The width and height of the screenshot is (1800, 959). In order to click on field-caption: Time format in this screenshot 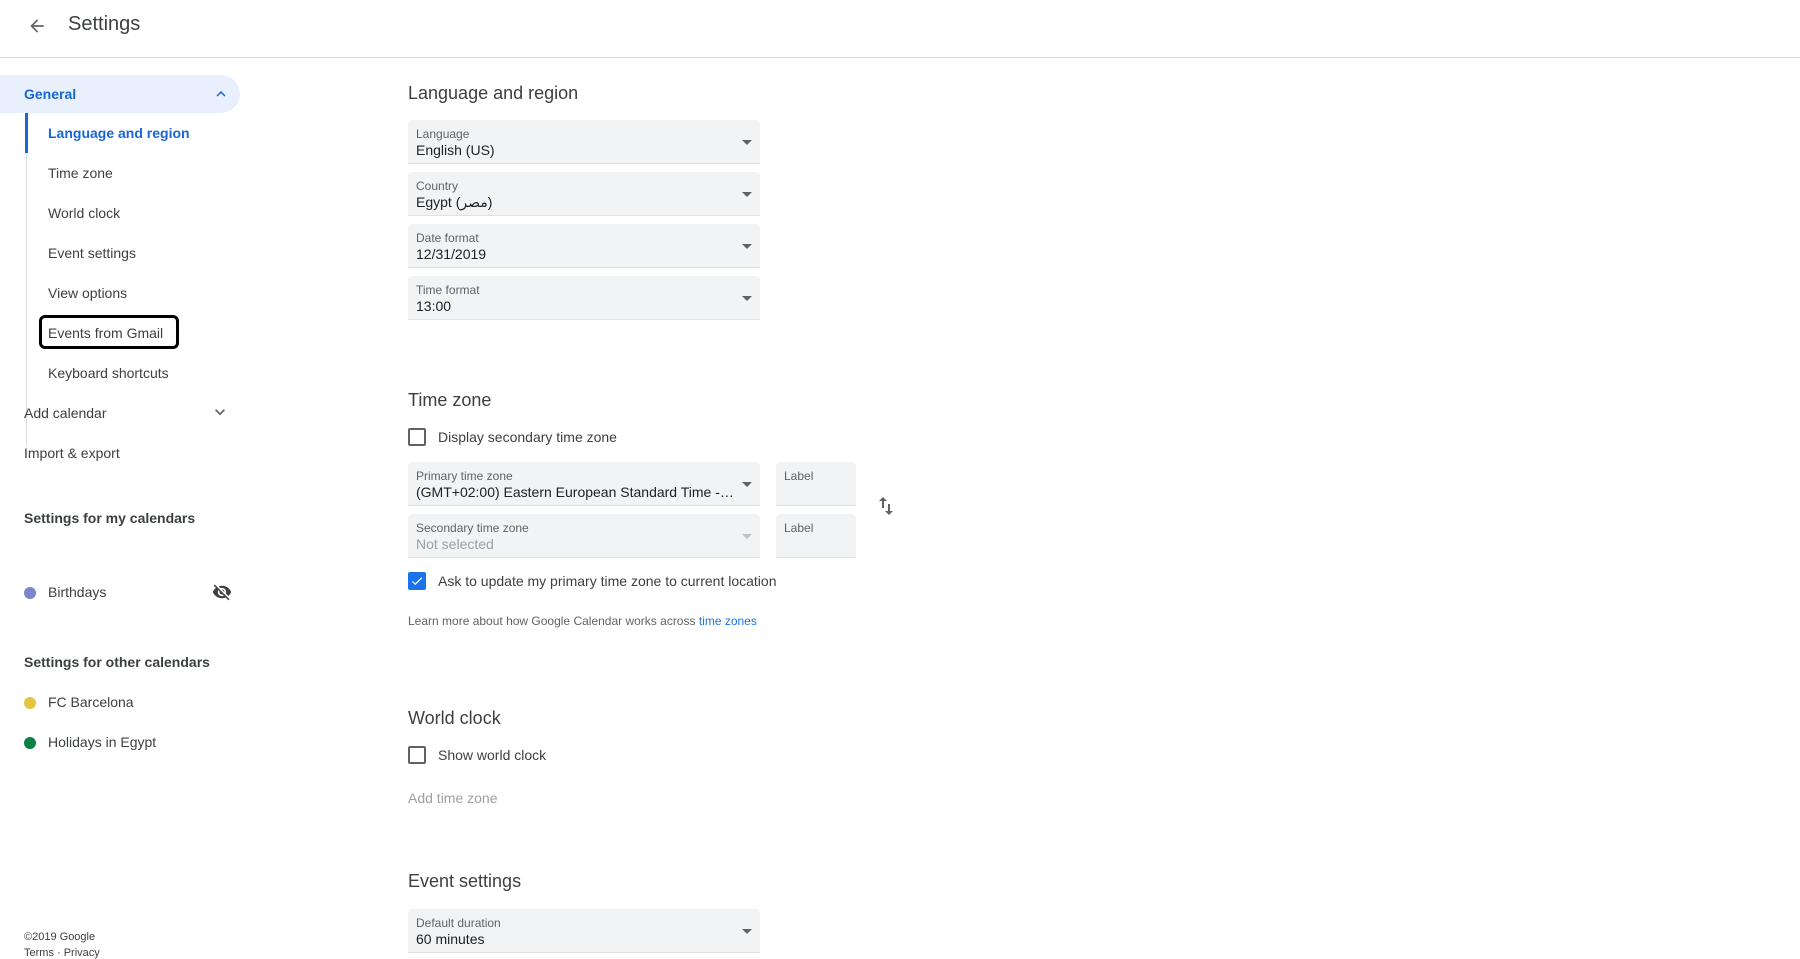, I will do `click(448, 290)`.